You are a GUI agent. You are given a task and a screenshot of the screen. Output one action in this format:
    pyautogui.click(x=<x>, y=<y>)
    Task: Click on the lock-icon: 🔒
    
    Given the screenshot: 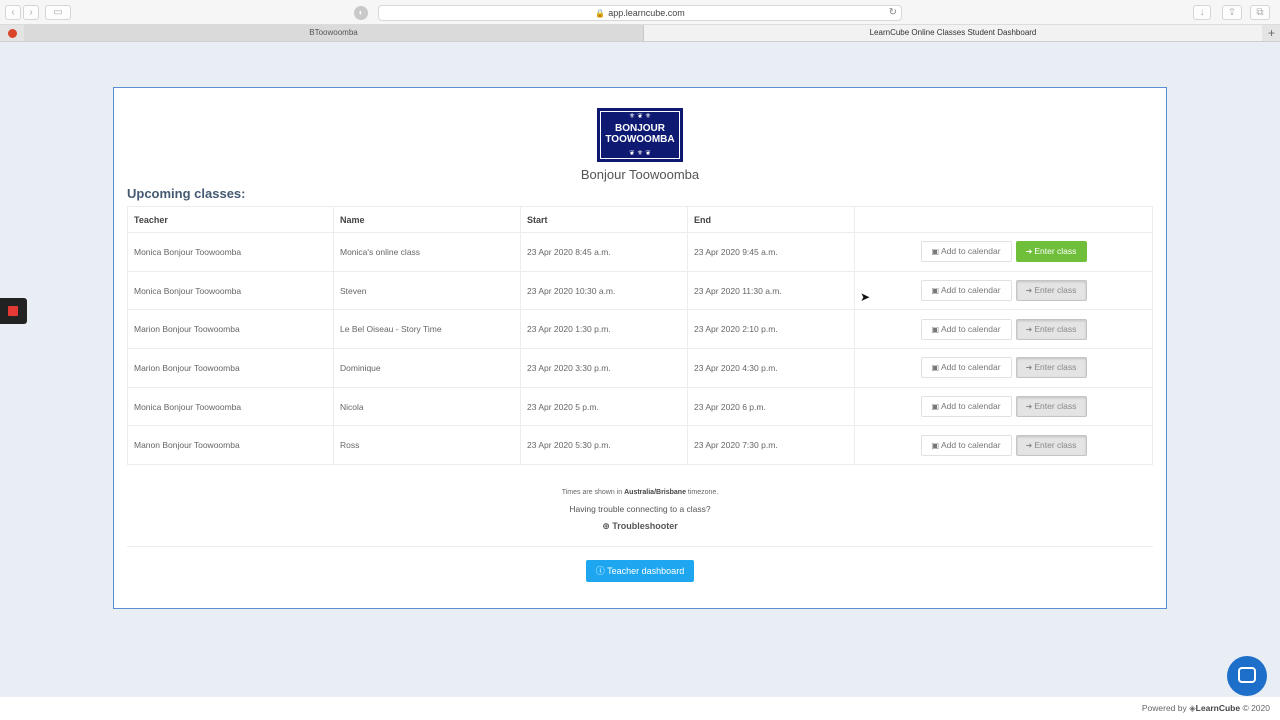 What is the action you would take?
    pyautogui.click(x=600, y=13)
    